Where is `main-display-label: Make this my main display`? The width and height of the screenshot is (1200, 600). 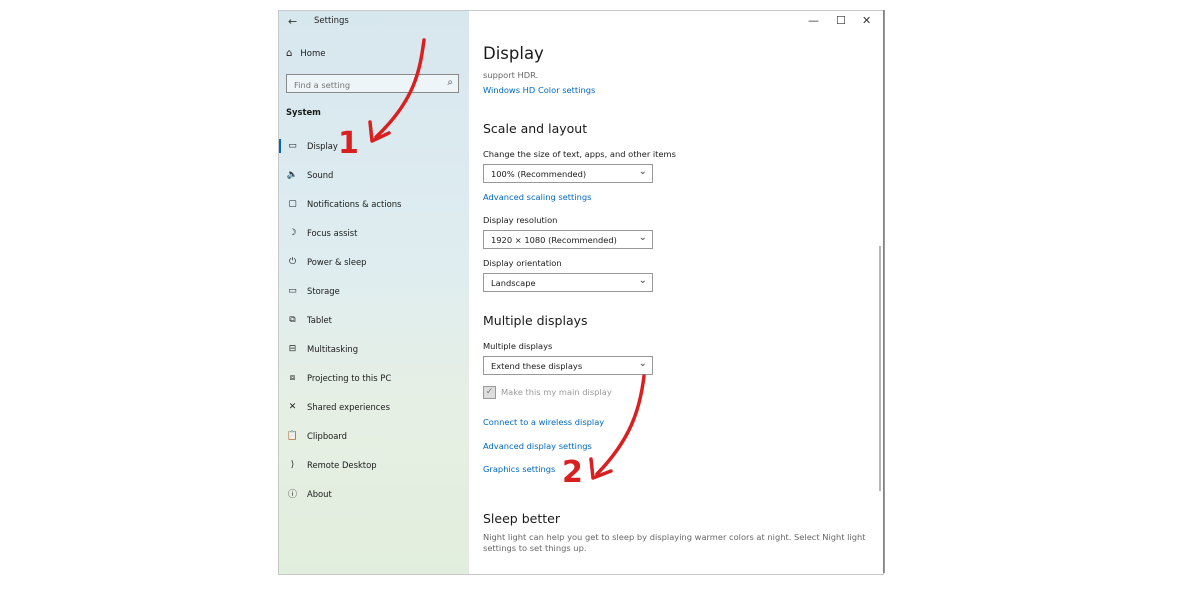
main-display-label: Make this my main display is located at coordinates (556, 392).